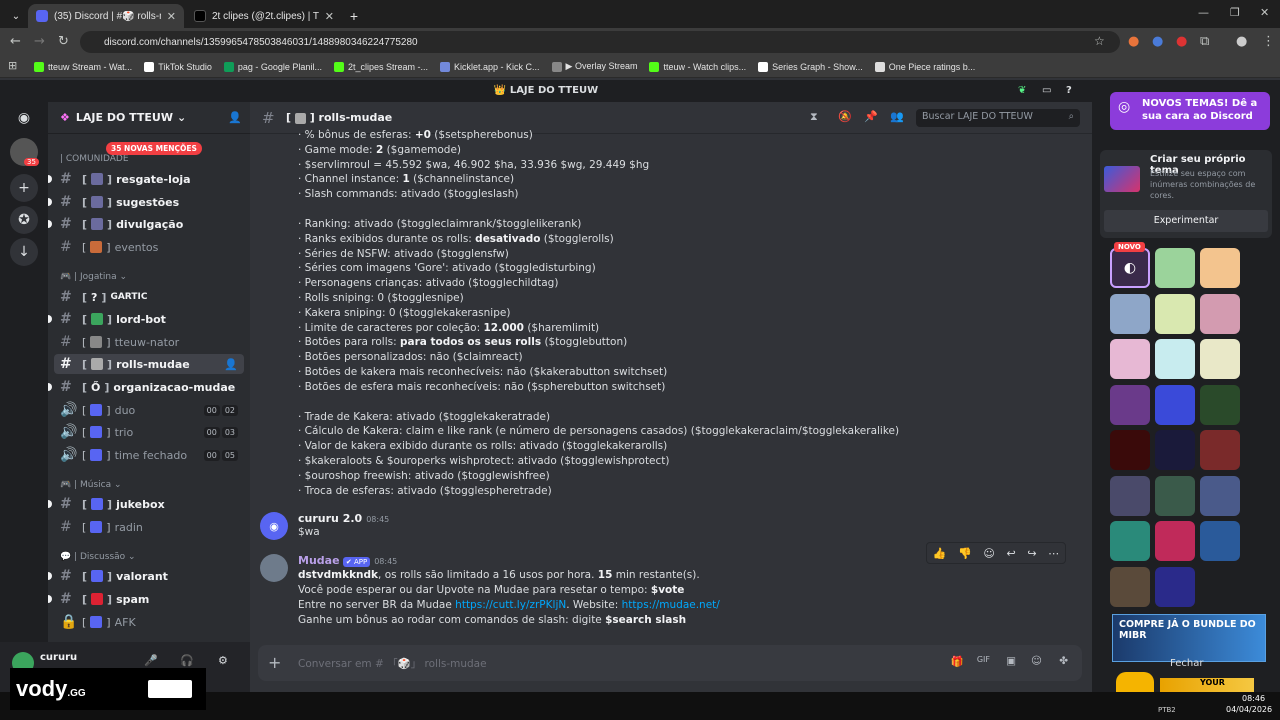 The width and height of the screenshot is (1280, 720). What do you see at coordinates (149, 297) in the screenshot?
I see `channel-gartic: #[?] GARTIC` at bounding box center [149, 297].